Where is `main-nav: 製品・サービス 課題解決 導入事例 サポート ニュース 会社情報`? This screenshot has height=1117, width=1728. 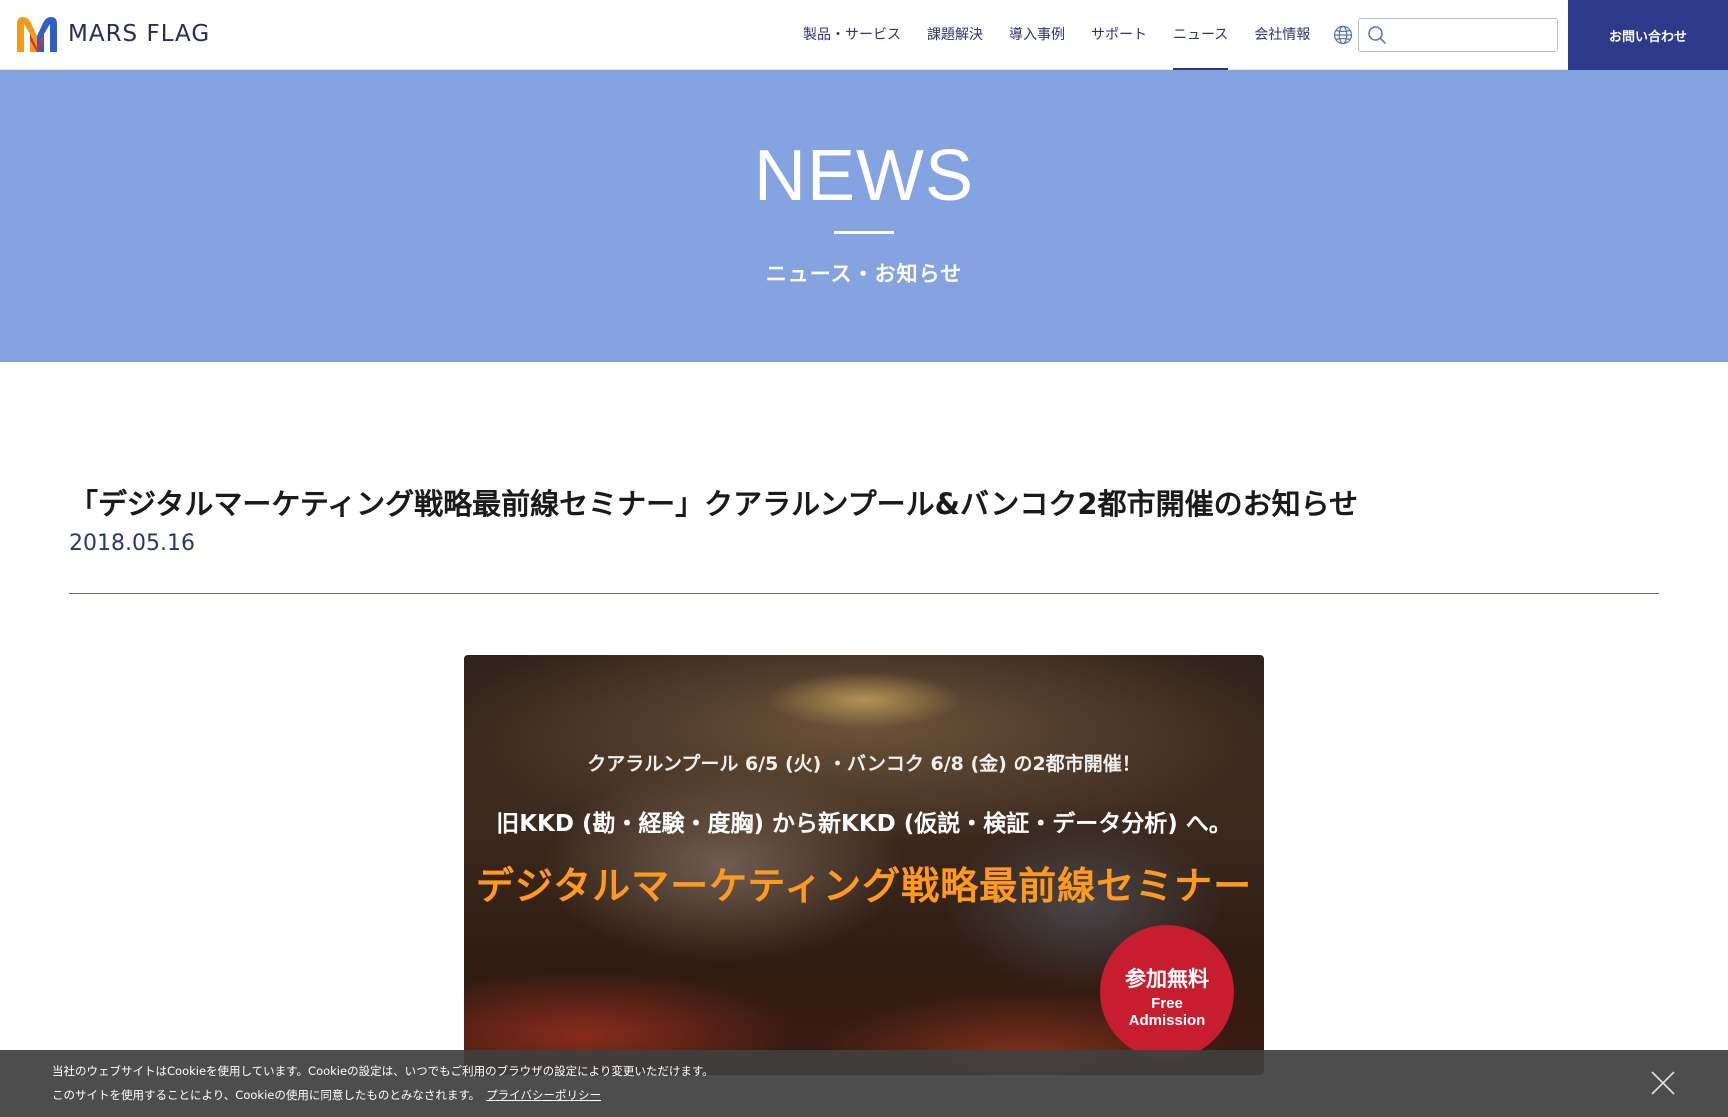 main-nav: 製品・サービス 課題解決 導入事例 サポート ニュース 会社情報 is located at coordinates (1056, 35).